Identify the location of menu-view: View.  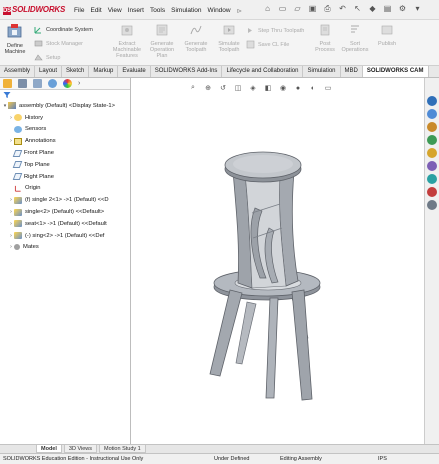
(115, 11).